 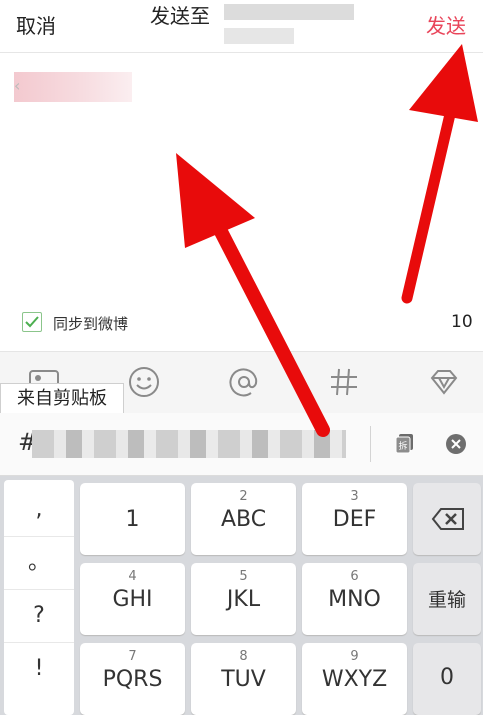 What do you see at coordinates (62, 398) in the screenshot?
I see `clipboard-label: 来自剪贴板` at bounding box center [62, 398].